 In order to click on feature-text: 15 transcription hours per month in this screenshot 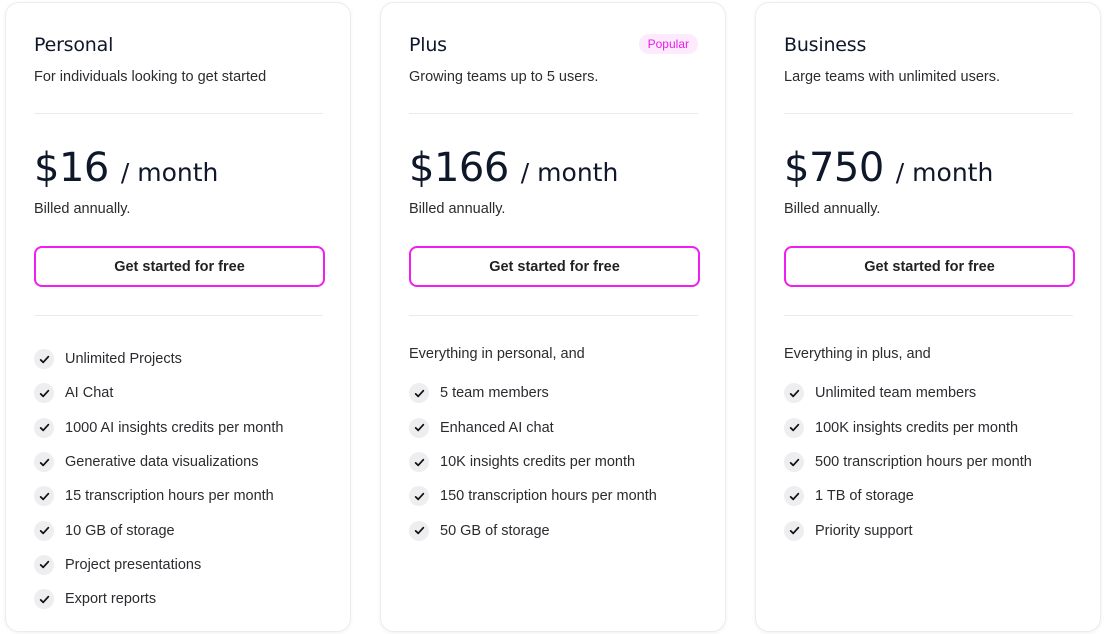, I will do `click(169, 496)`.